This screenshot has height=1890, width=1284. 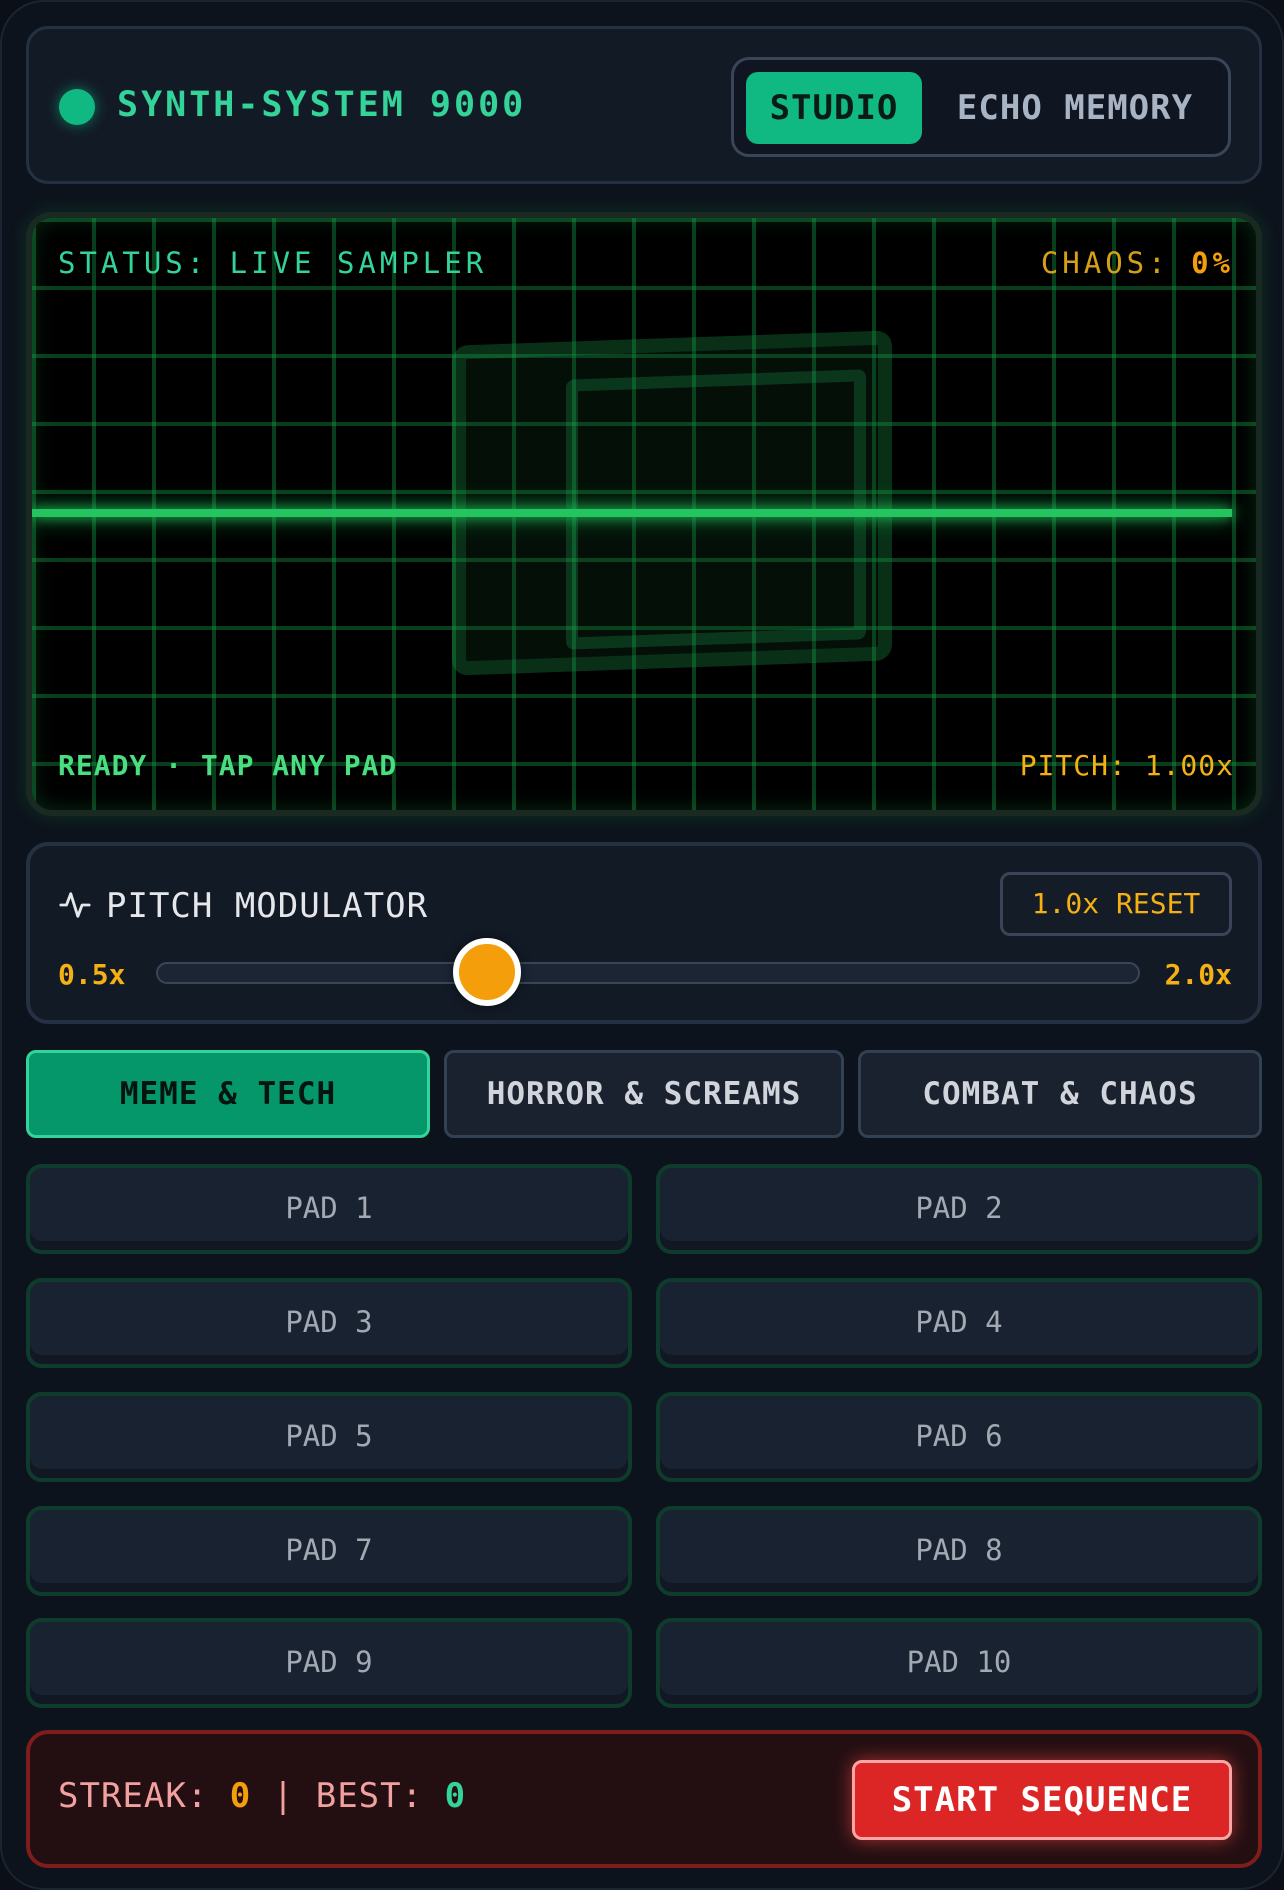 What do you see at coordinates (959, 1323) in the screenshot?
I see `pad-4-button: PAD 4` at bounding box center [959, 1323].